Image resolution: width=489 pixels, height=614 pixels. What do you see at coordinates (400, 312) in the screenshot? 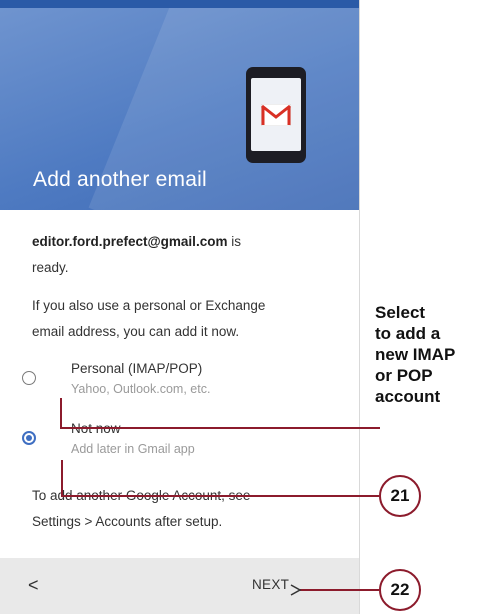
I see `callout-line-1: Select` at bounding box center [400, 312].